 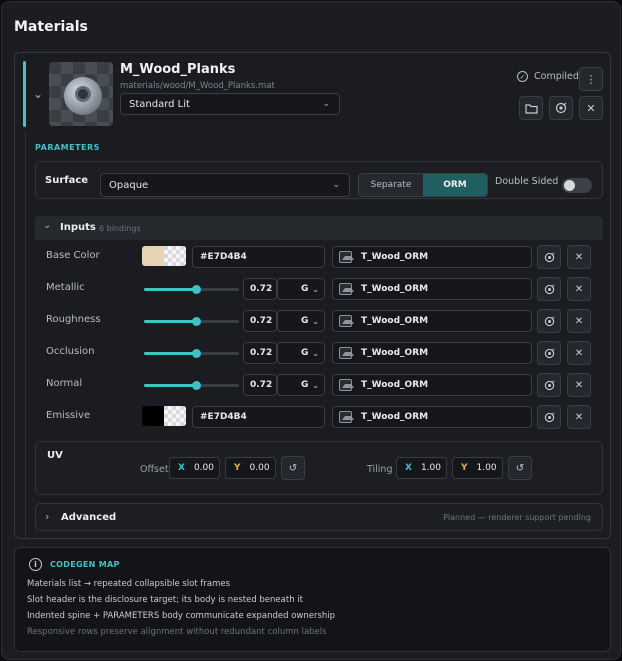 What do you see at coordinates (577, 185) in the screenshot?
I see `double-sided-toggle` at bounding box center [577, 185].